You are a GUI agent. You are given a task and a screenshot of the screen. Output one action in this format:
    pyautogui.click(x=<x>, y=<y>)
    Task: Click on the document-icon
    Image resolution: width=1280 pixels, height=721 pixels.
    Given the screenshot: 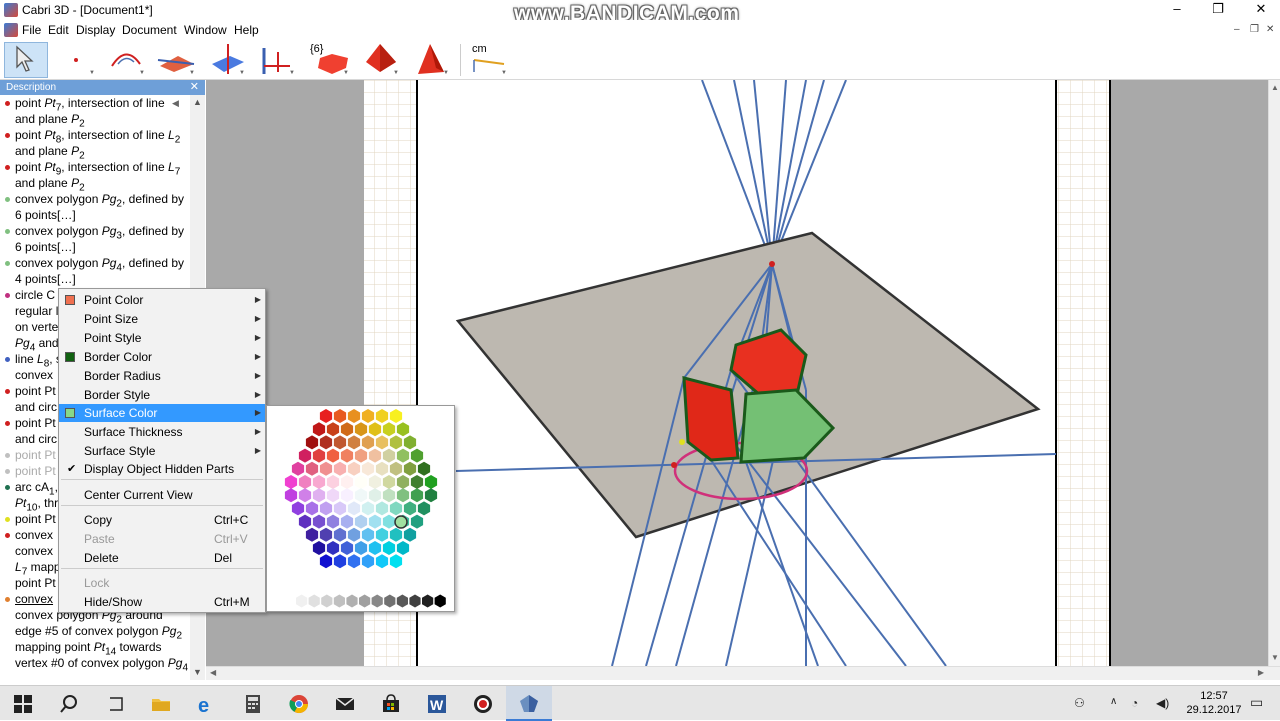 What is the action you would take?
    pyautogui.click(x=11, y=30)
    